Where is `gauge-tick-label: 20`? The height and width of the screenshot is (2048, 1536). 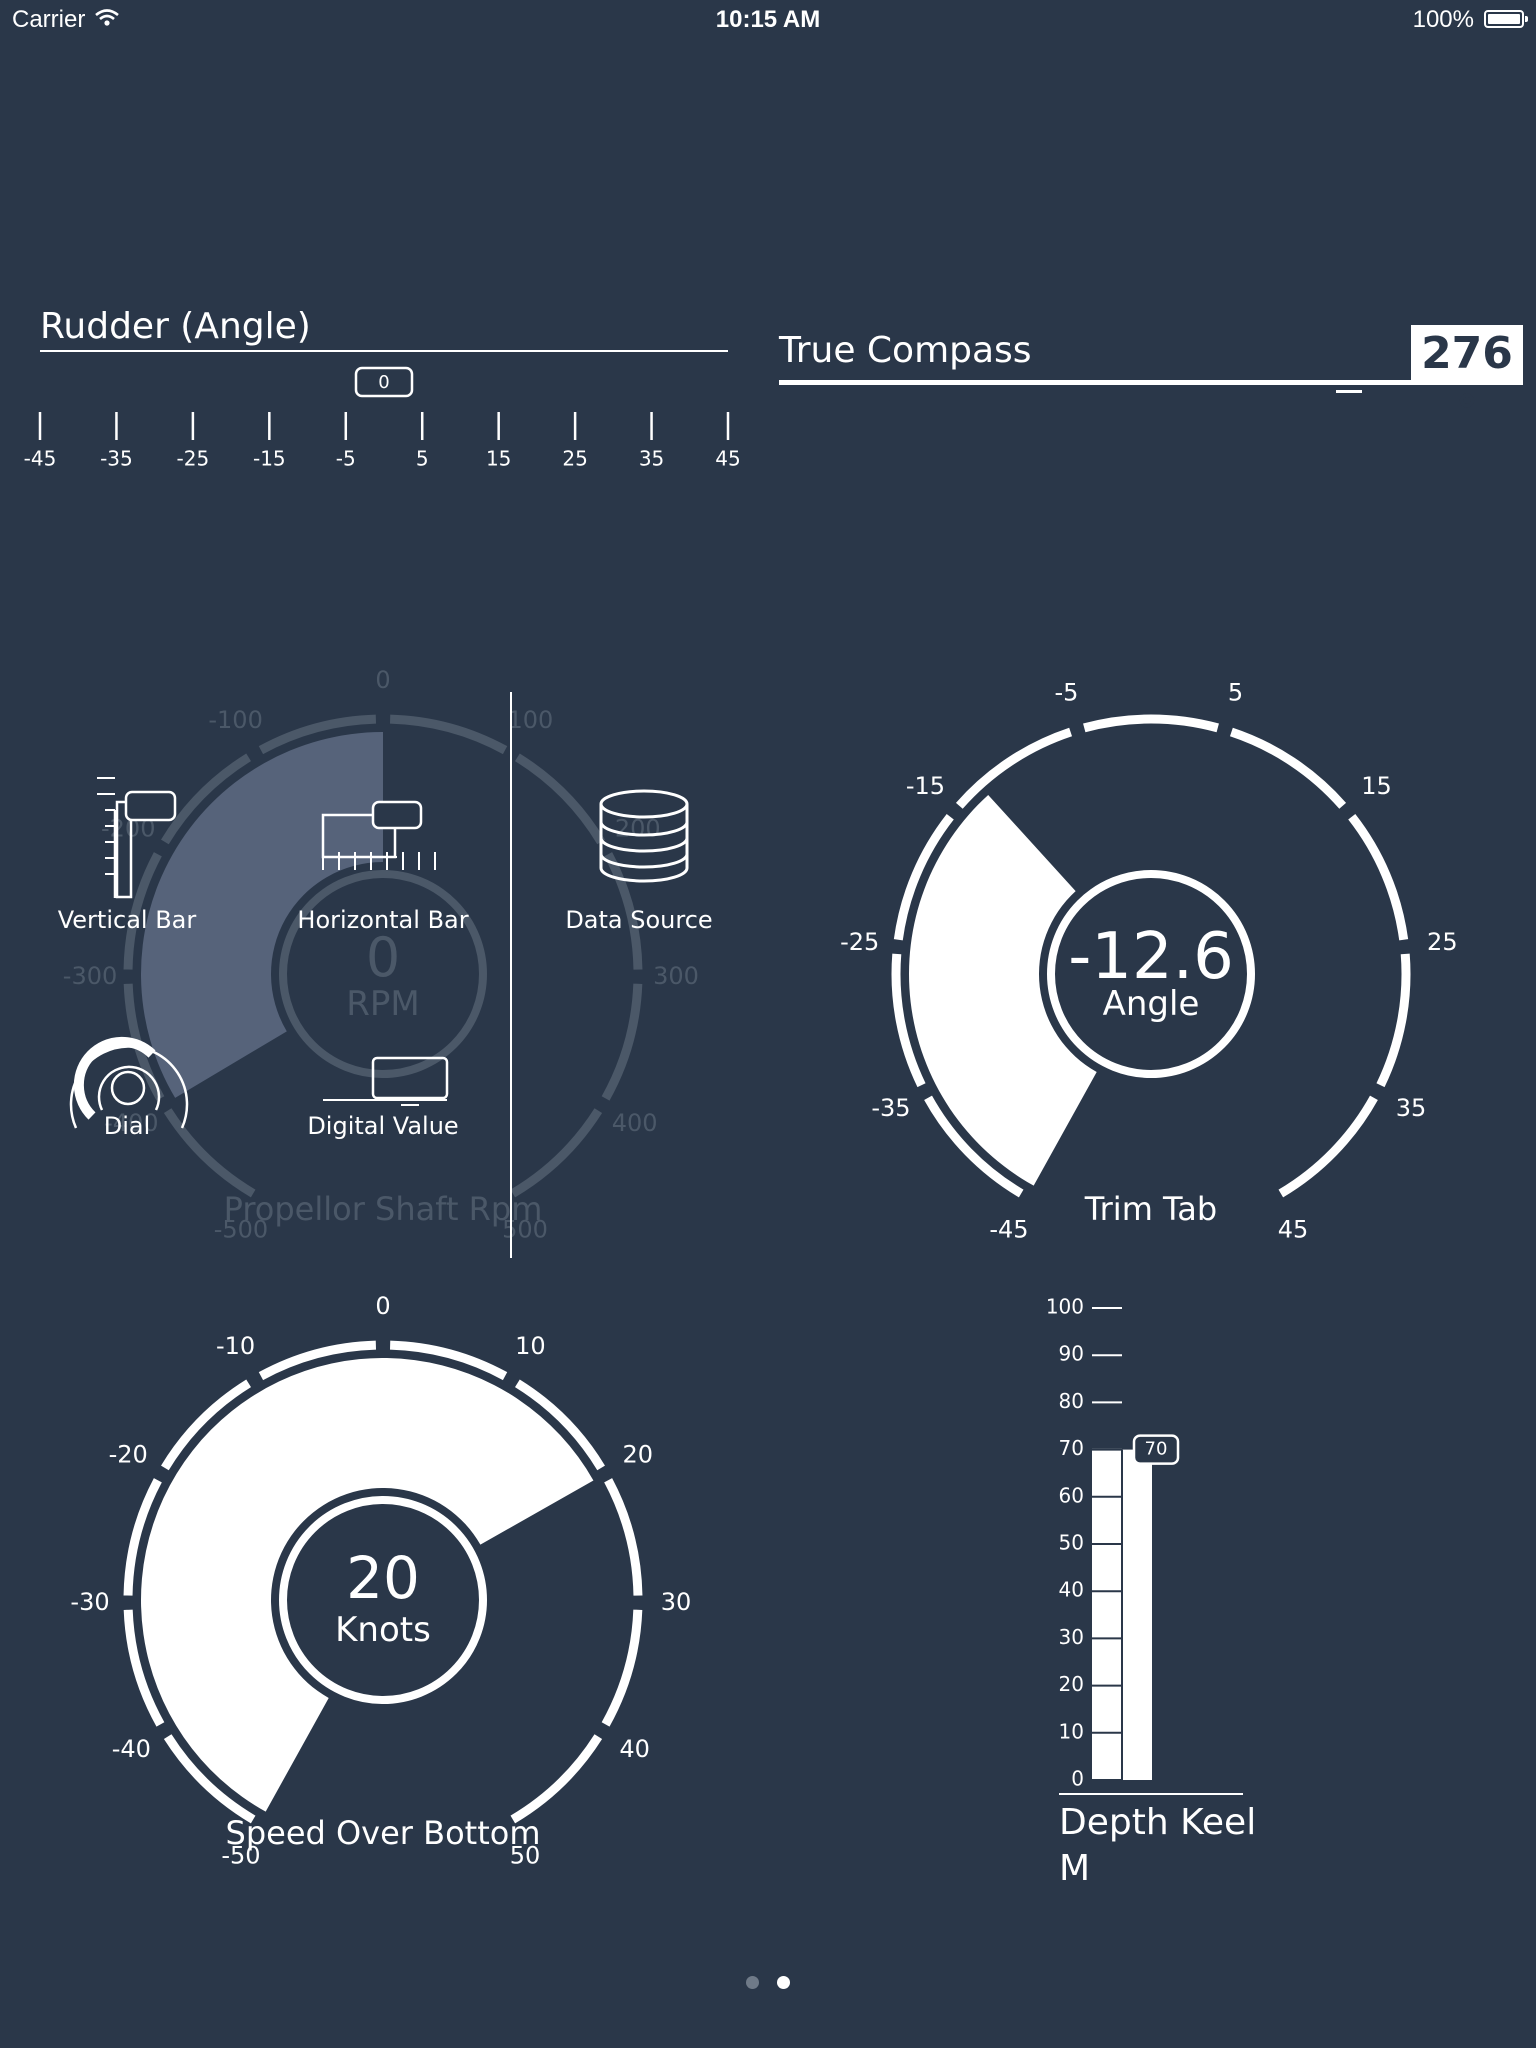
gauge-tick-label: 20 is located at coordinates (637, 1454).